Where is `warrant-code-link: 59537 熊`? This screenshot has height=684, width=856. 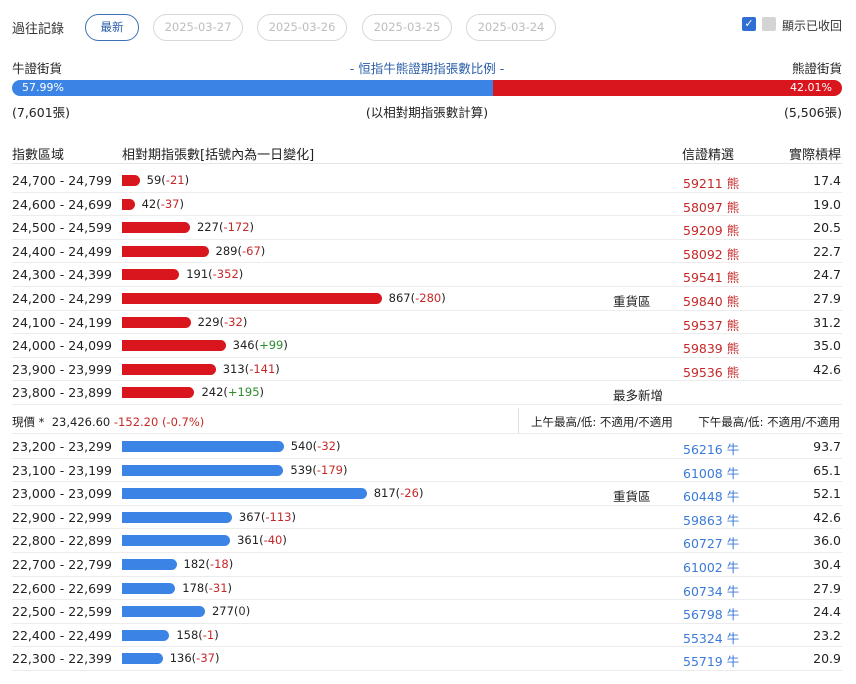 warrant-code-link: 59537 熊 is located at coordinates (711, 324).